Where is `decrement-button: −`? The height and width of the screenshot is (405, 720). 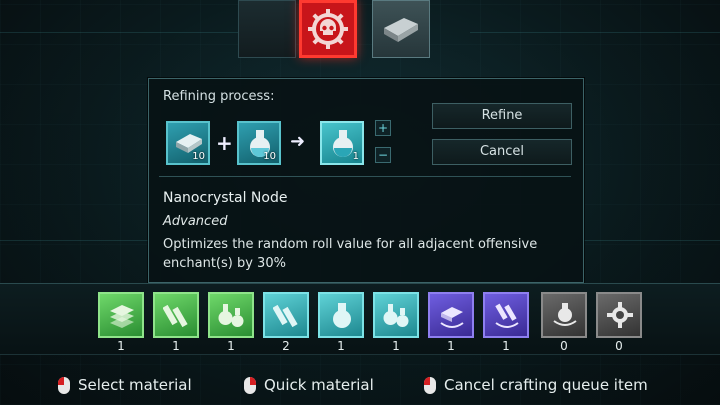
decrement-button: − is located at coordinates (383, 155).